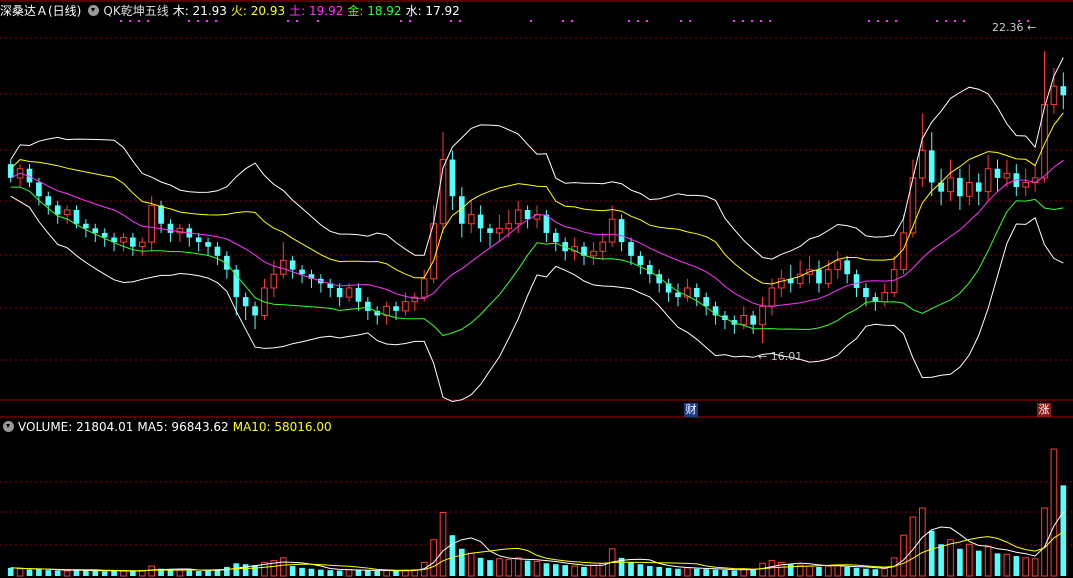 The width and height of the screenshot is (1073, 578). I want to click on low-price-label: ← 16.01, so click(780, 356).